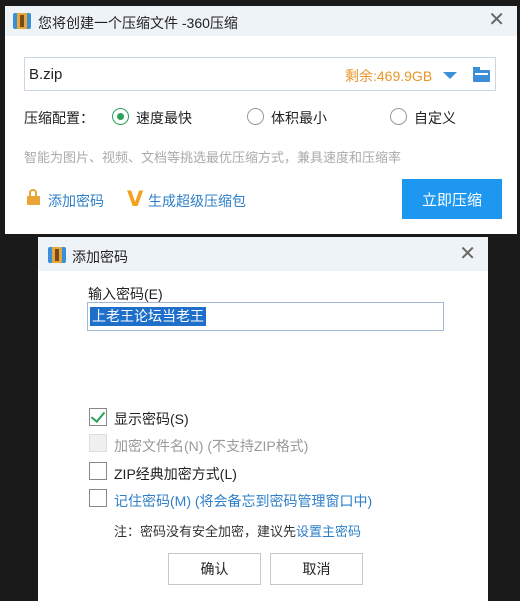 Image resolution: width=520 pixels, height=601 pixels. Describe the element at coordinates (175, 474) in the screenshot. I see `zip-classic-label: ZIP经典加密方式(L)` at that location.